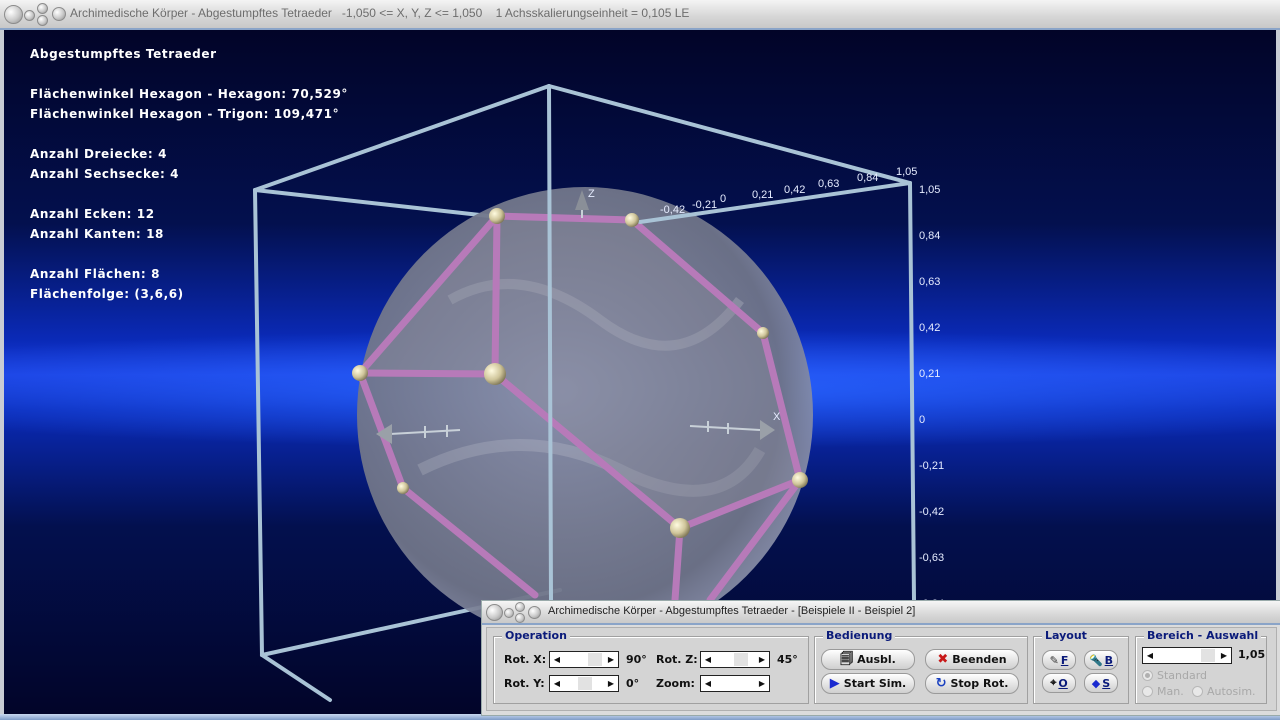 This screenshot has width=1280, height=720. Describe the element at coordinates (929, 190) in the screenshot. I see `right-axis-tick-label: 1,05` at that location.